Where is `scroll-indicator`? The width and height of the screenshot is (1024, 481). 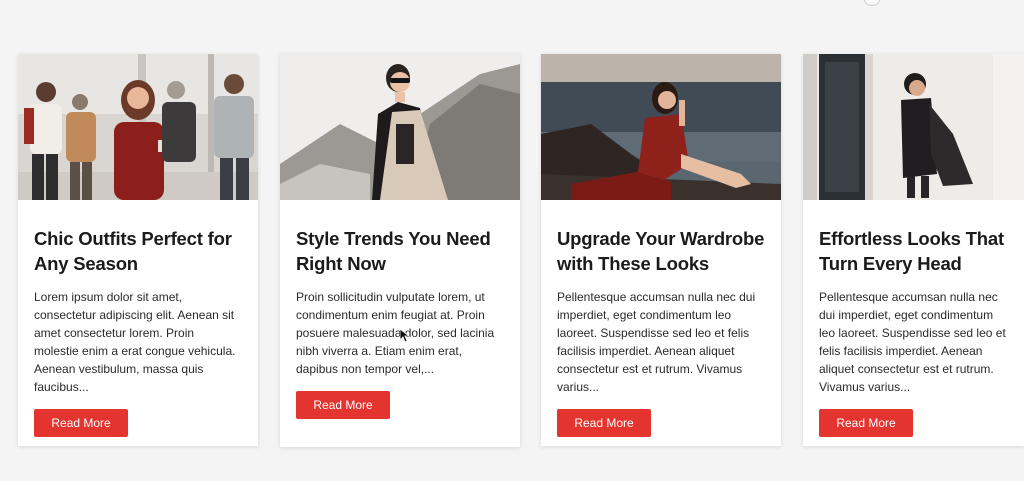
scroll-indicator is located at coordinates (872, 3).